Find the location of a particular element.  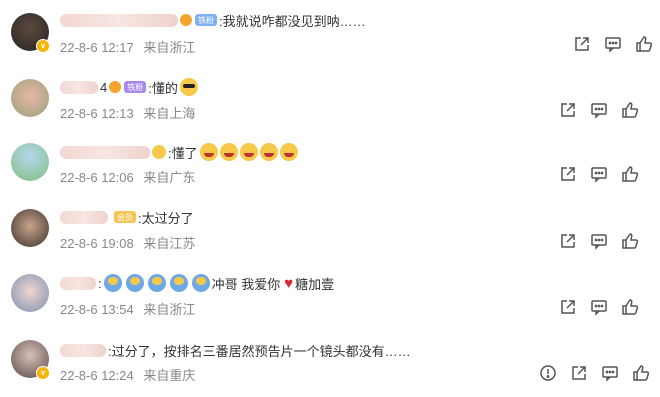

heart-icon: ♥ is located at coordinates (289, 283).